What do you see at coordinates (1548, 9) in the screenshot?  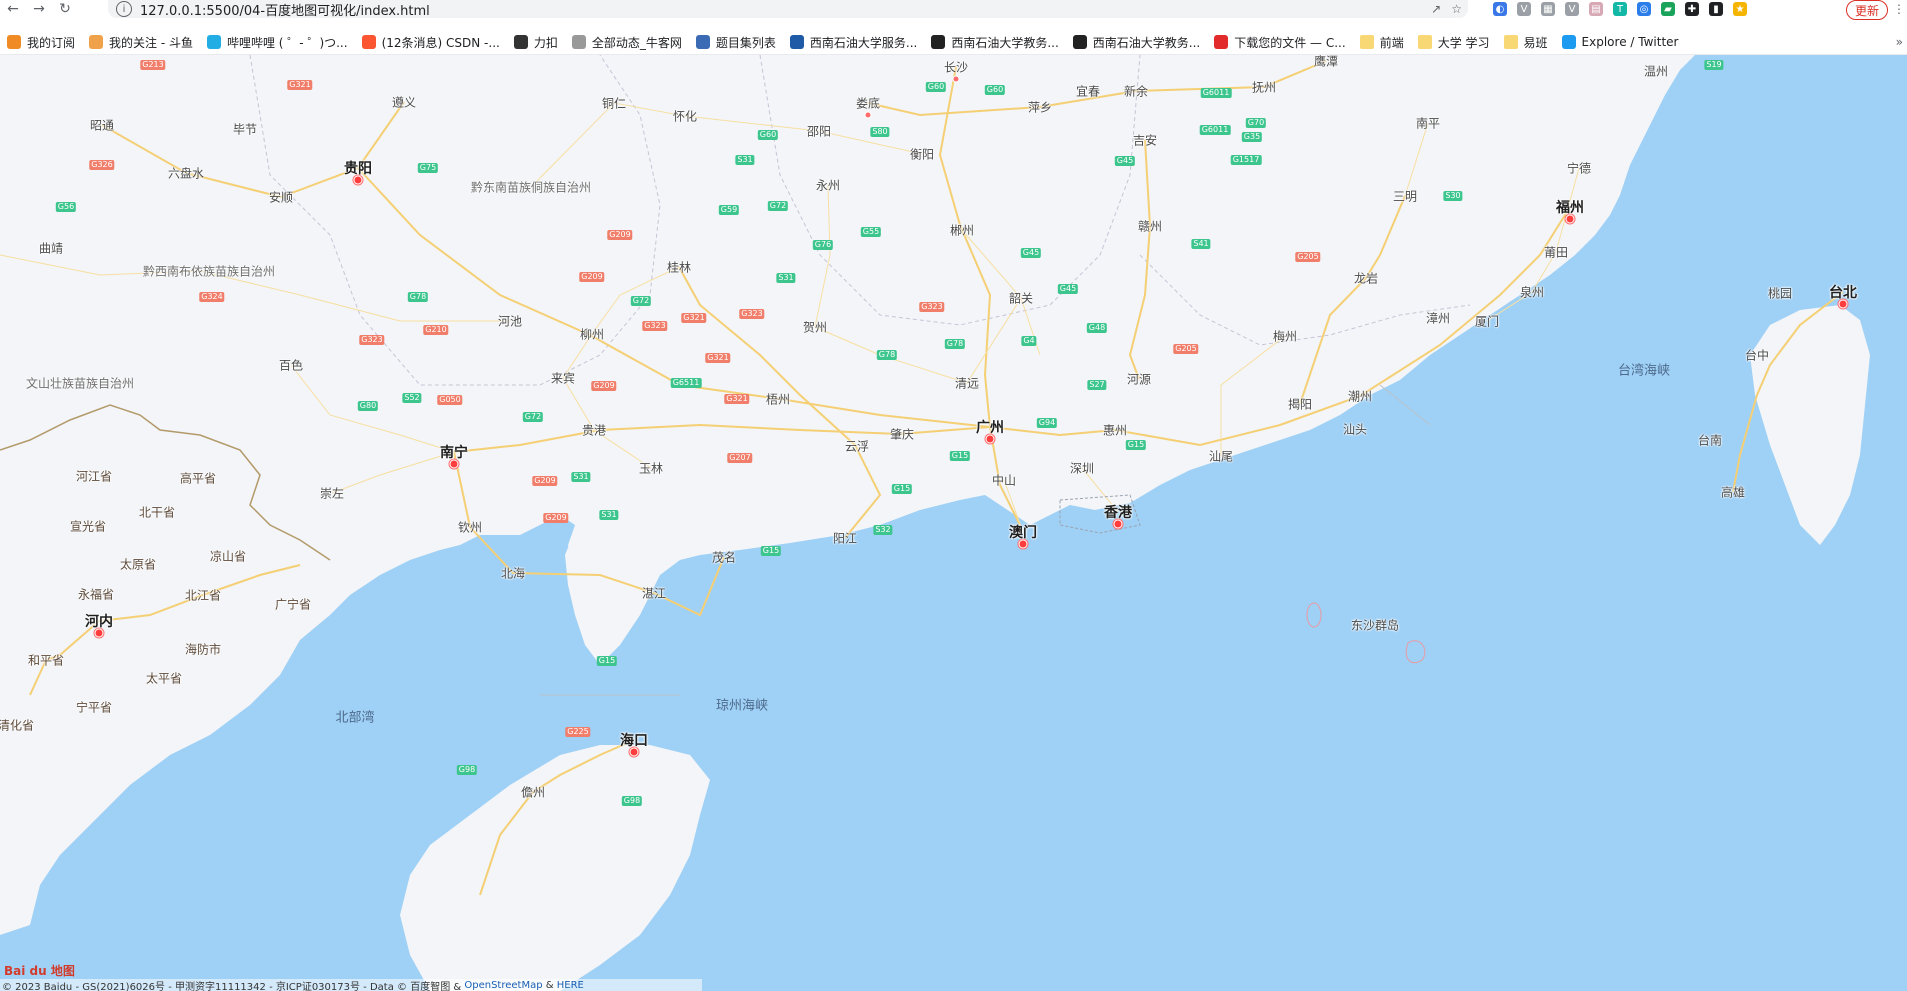 I see `extension-icon: ▦` at bounding box center [1548, 9].